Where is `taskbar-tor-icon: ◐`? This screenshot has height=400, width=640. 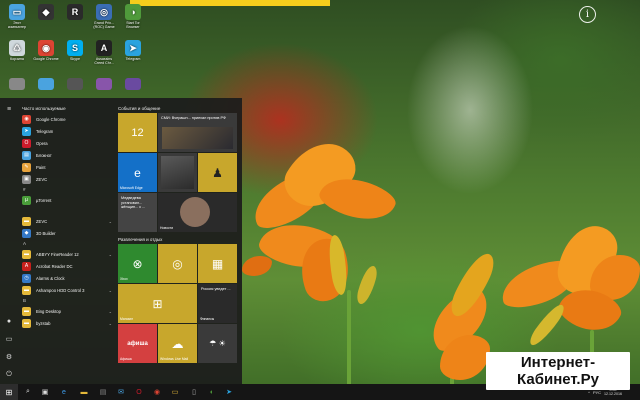
taskbar-tor-icon: ◐ is located at coordinates (212, 392).